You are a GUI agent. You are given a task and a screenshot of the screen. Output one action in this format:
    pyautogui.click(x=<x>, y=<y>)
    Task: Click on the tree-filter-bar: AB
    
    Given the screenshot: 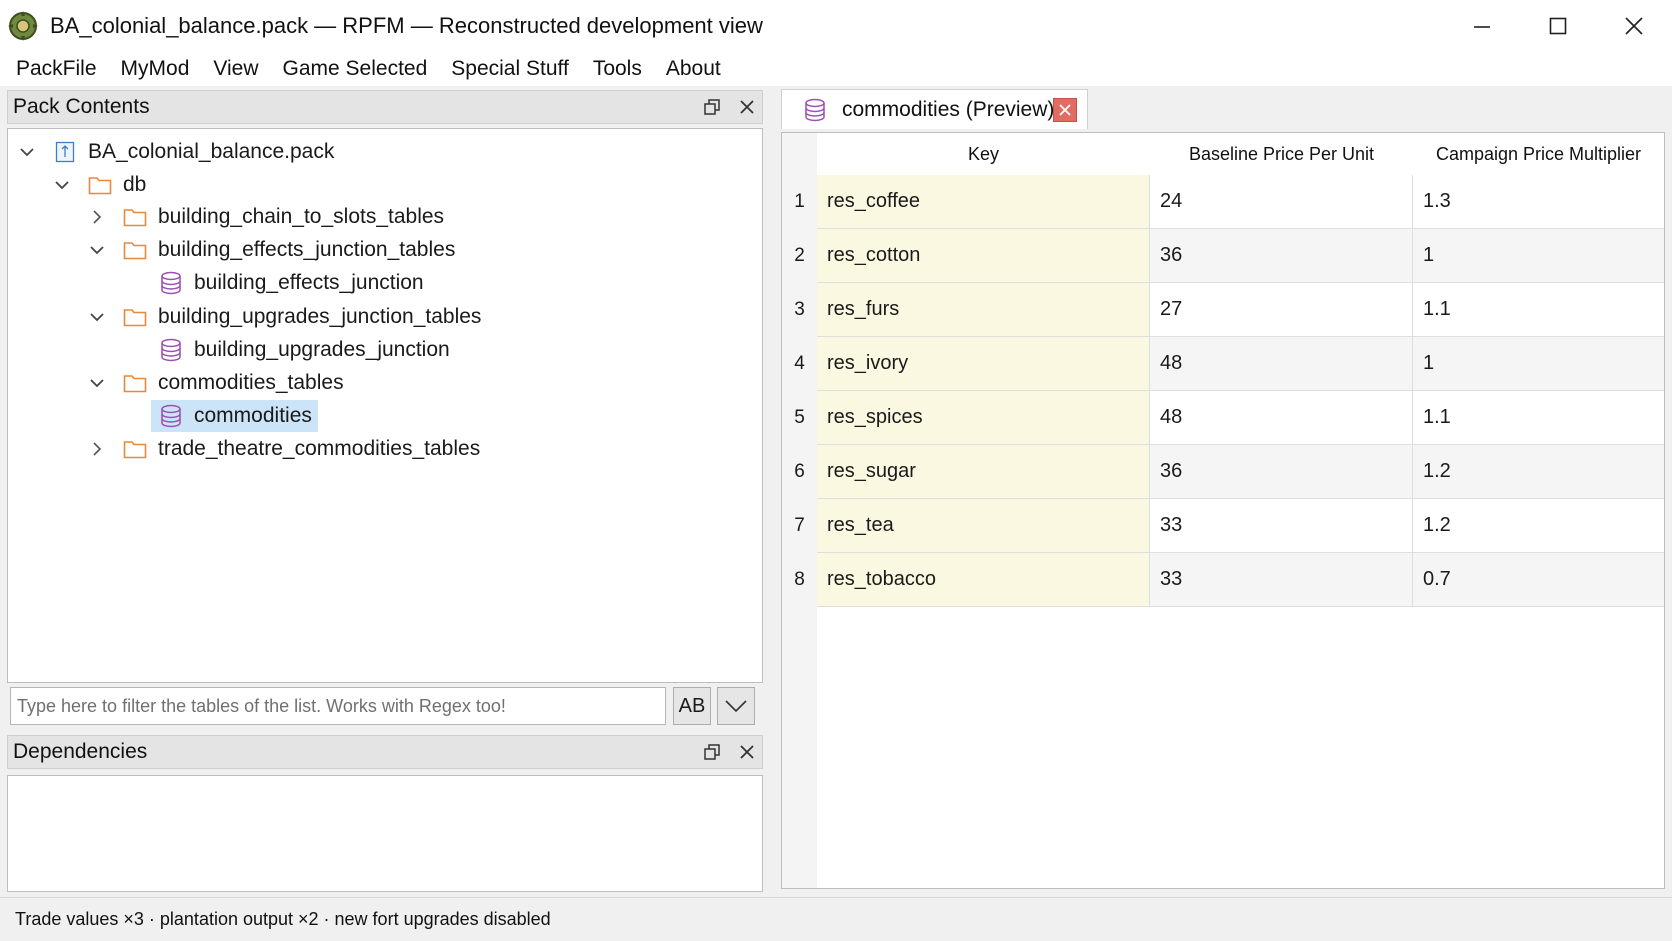 What is the action you would take?
    pyautogui.click(x=385, y=706)
    